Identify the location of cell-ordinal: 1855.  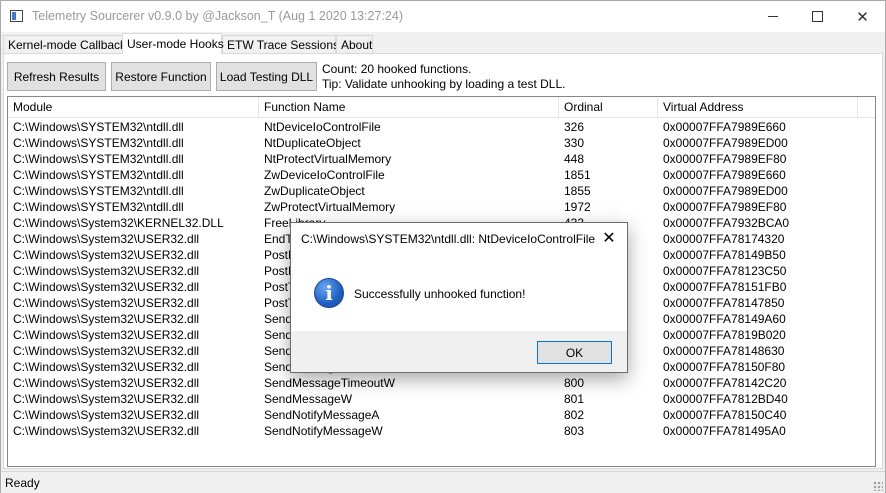
(577, 191).